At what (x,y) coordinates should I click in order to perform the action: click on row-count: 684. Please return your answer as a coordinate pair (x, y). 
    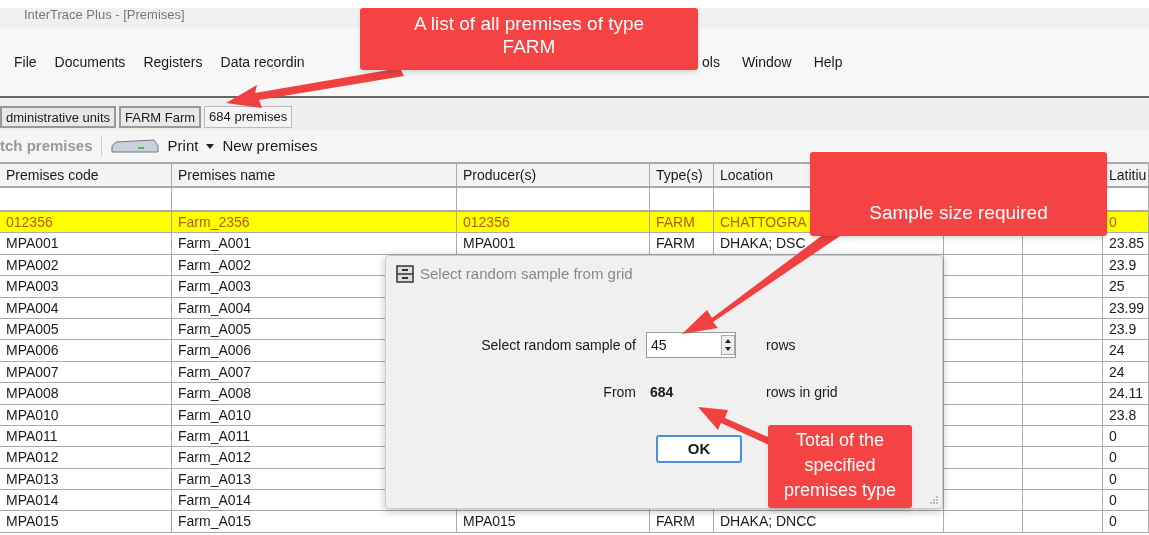
    Looking at the image, I should click on (662, 392).